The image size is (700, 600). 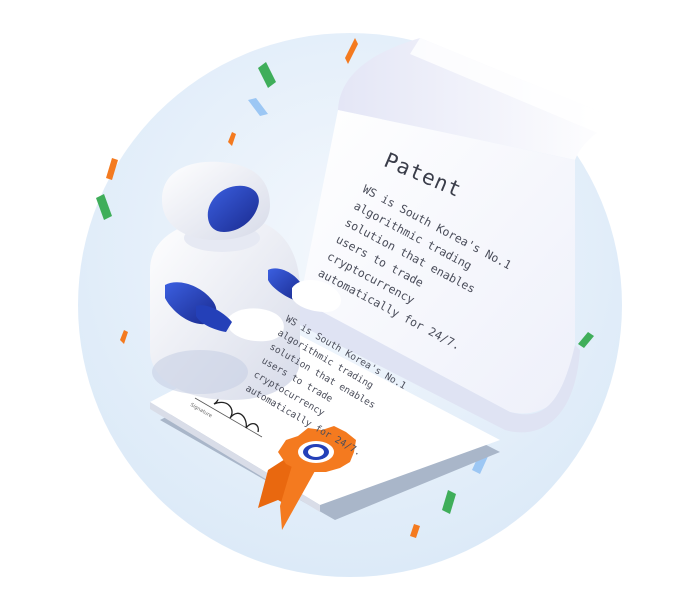 What do you see at coordinates (316, 452) in the screenshot?
I see `seal-center` at bounding box center [316, 452].